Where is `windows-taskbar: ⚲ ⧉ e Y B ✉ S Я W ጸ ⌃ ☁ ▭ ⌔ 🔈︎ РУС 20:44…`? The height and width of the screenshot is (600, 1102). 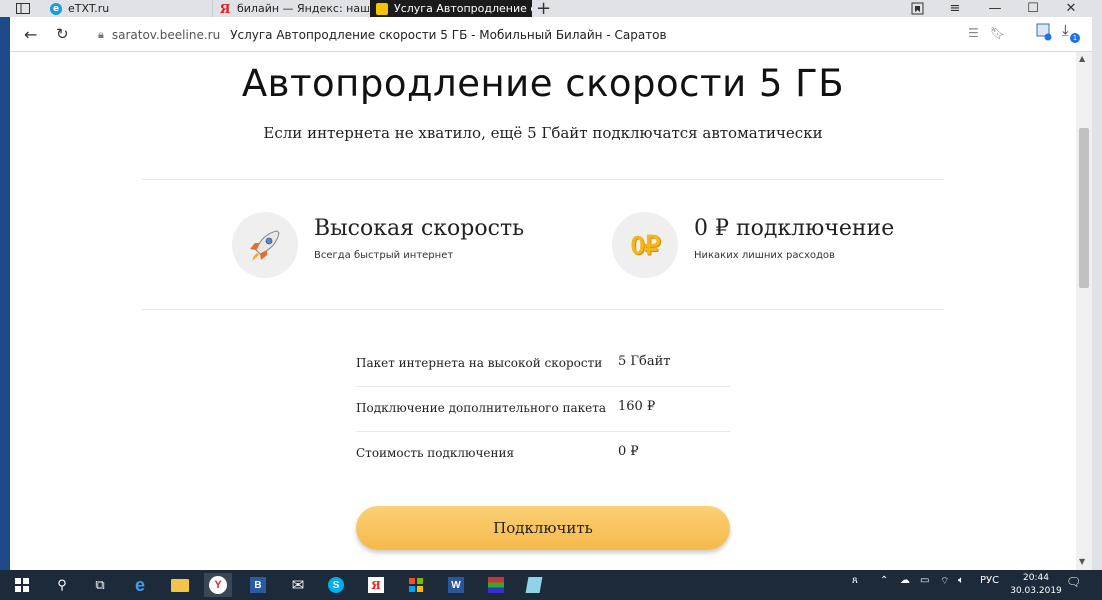
windows-taskbar: ⚲ ⧉ e Y B ✉ S Я W ጸ ⌃ ☁ ▭ ⌔ 🔈︎ РУС 20:44… is located at coordinates (551, 585).